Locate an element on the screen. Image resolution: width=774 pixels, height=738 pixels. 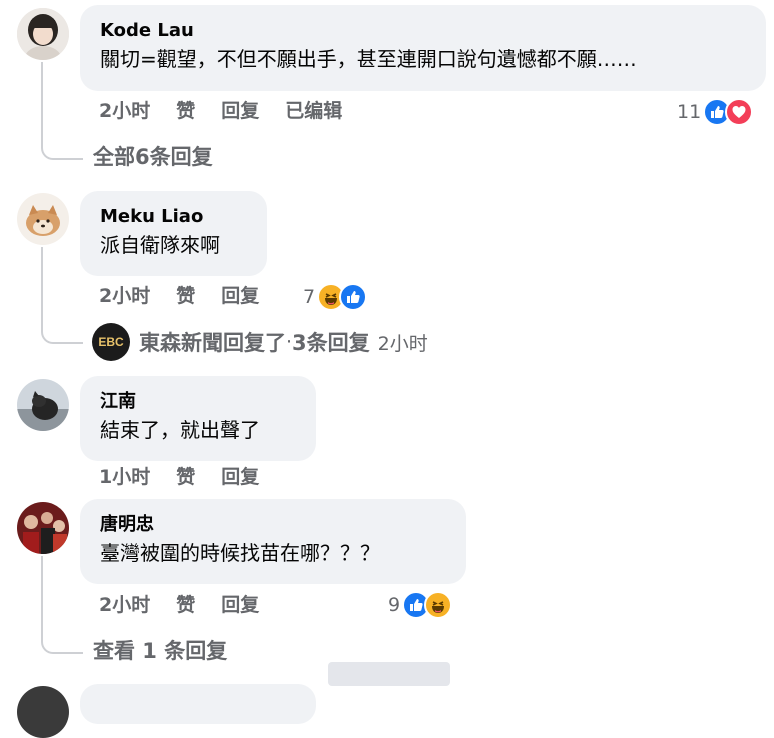
comment-author: 江南 is located at coordinates (198, 402).